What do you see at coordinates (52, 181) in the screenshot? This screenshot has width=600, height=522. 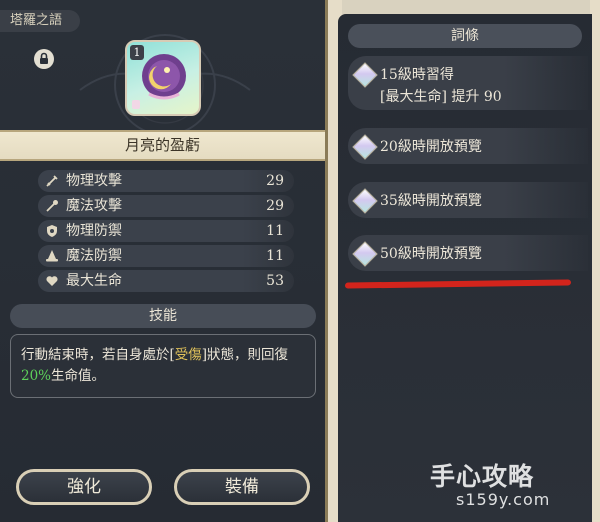 I see `sword-icon` at bounding box center [52, 181].